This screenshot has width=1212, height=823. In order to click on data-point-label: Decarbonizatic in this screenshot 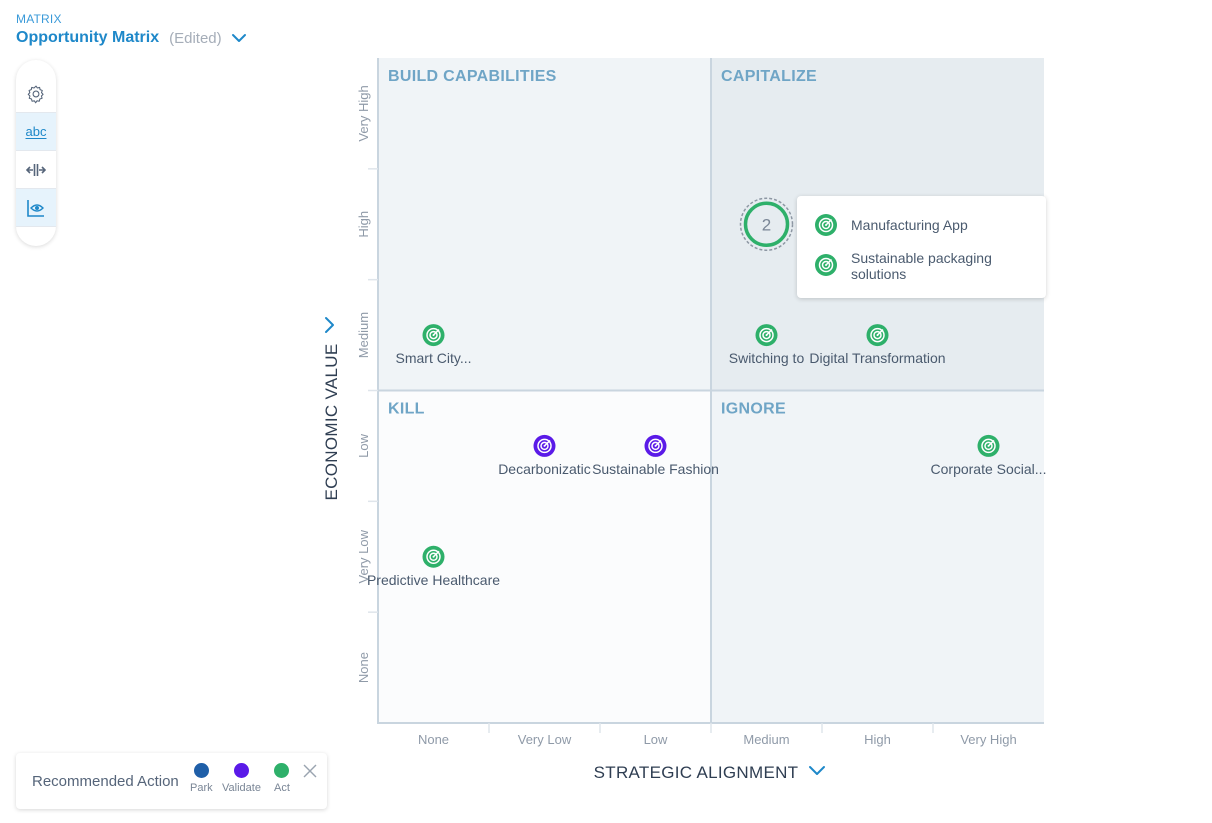, I will do `click(544, 469)`.